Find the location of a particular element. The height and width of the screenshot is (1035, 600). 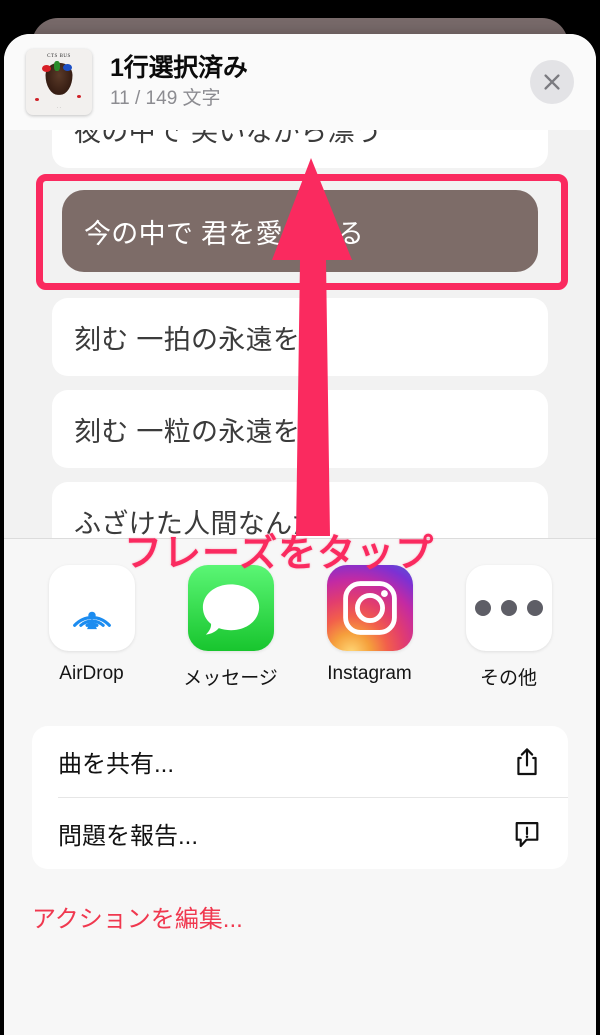

lyric-row: 刻む 一粒の永遠を is located at coordinates (300, 429).